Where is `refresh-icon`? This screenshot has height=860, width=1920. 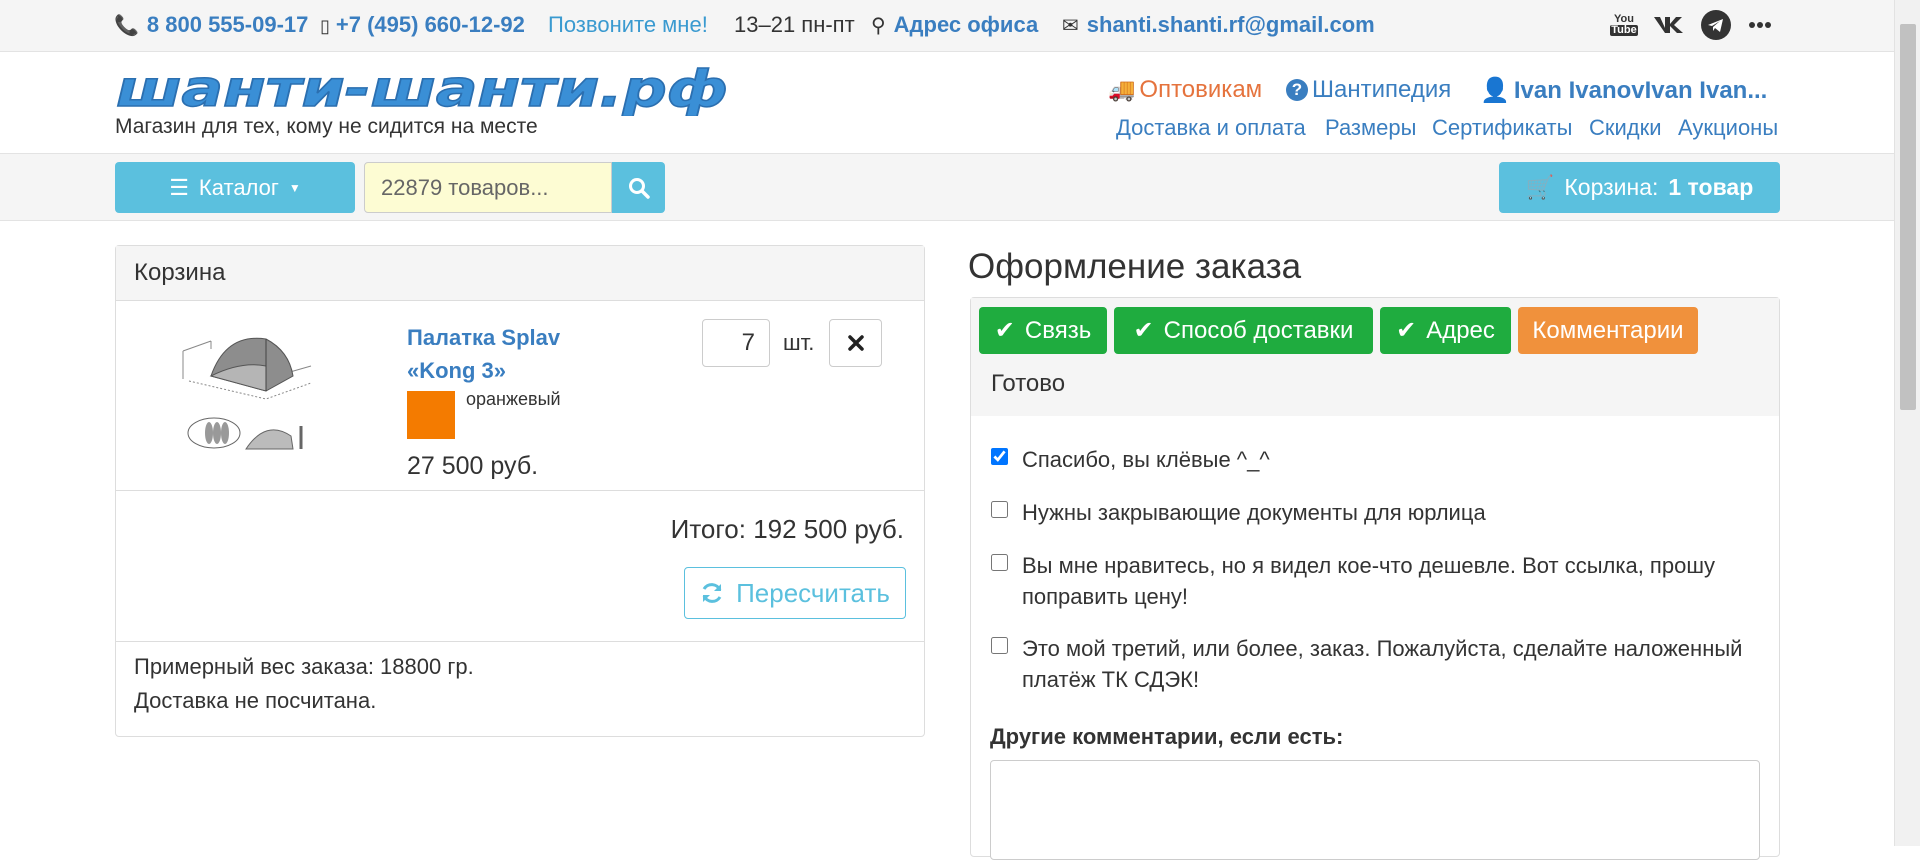
refresh-icon is located at coordinates (712, 593).